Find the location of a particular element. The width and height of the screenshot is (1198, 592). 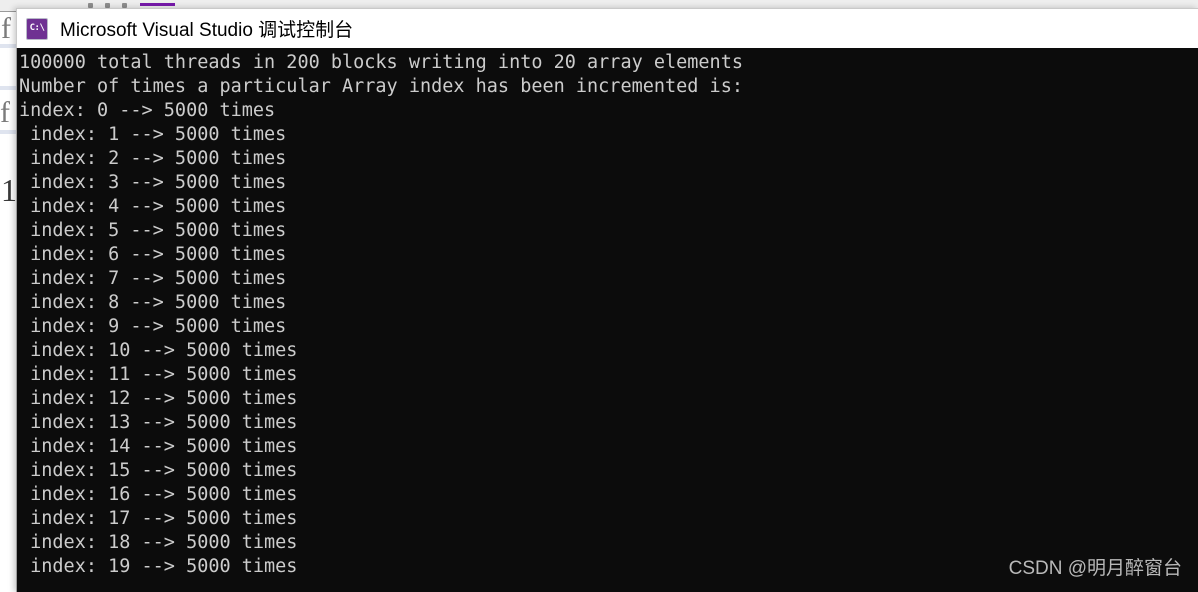

console-output-line: index: 13 --> 5000 times is located at coordinates (158, 422).